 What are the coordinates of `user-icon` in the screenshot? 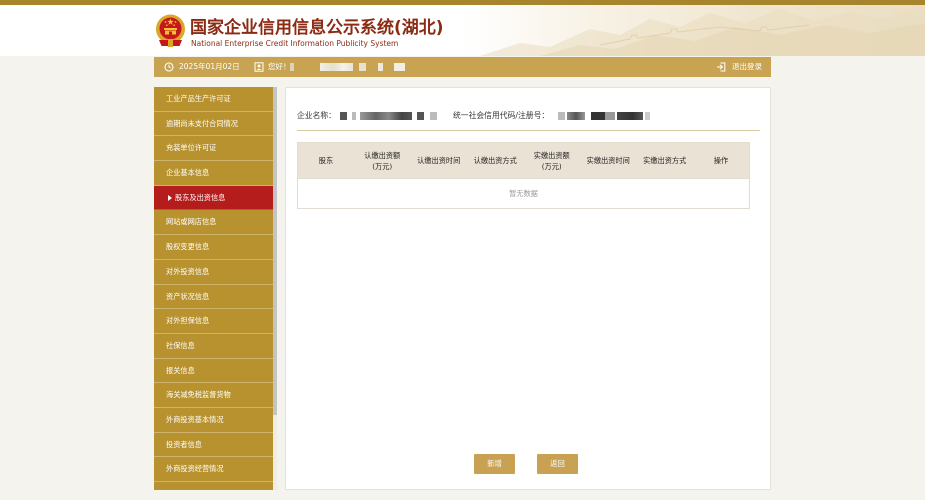 It's located at (259, 67).